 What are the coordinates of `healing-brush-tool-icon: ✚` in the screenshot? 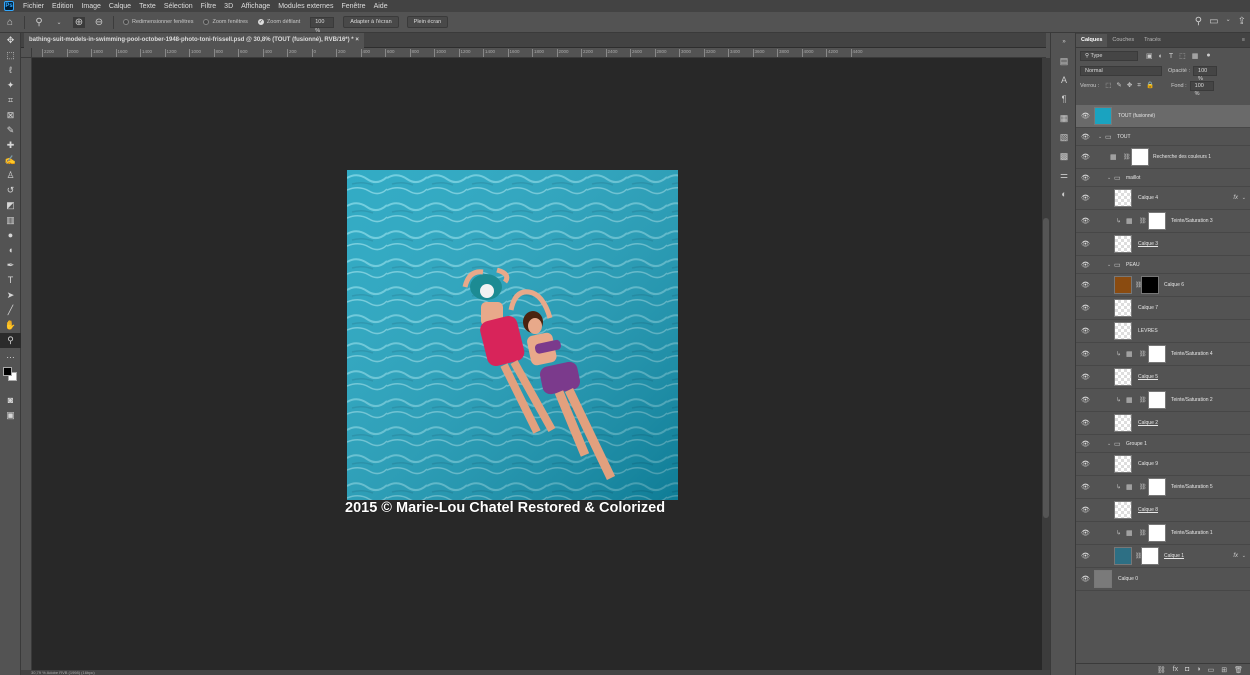 It's located at (10, 145).